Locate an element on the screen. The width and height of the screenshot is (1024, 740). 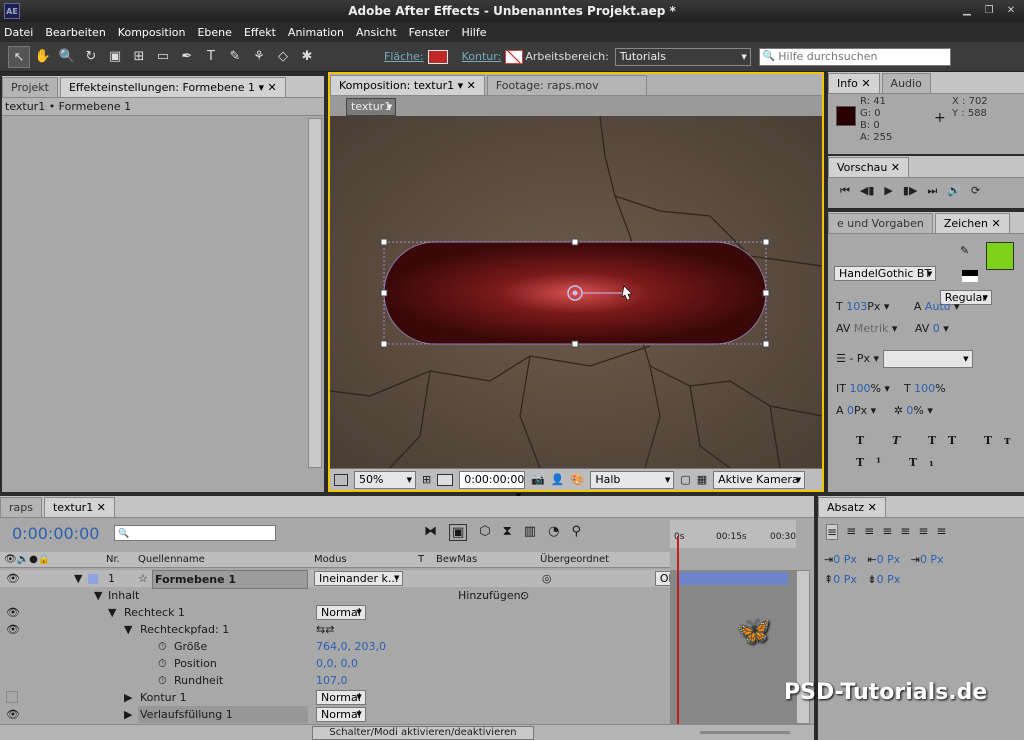
leading-value: Auto is located at coordinates (938, 306).